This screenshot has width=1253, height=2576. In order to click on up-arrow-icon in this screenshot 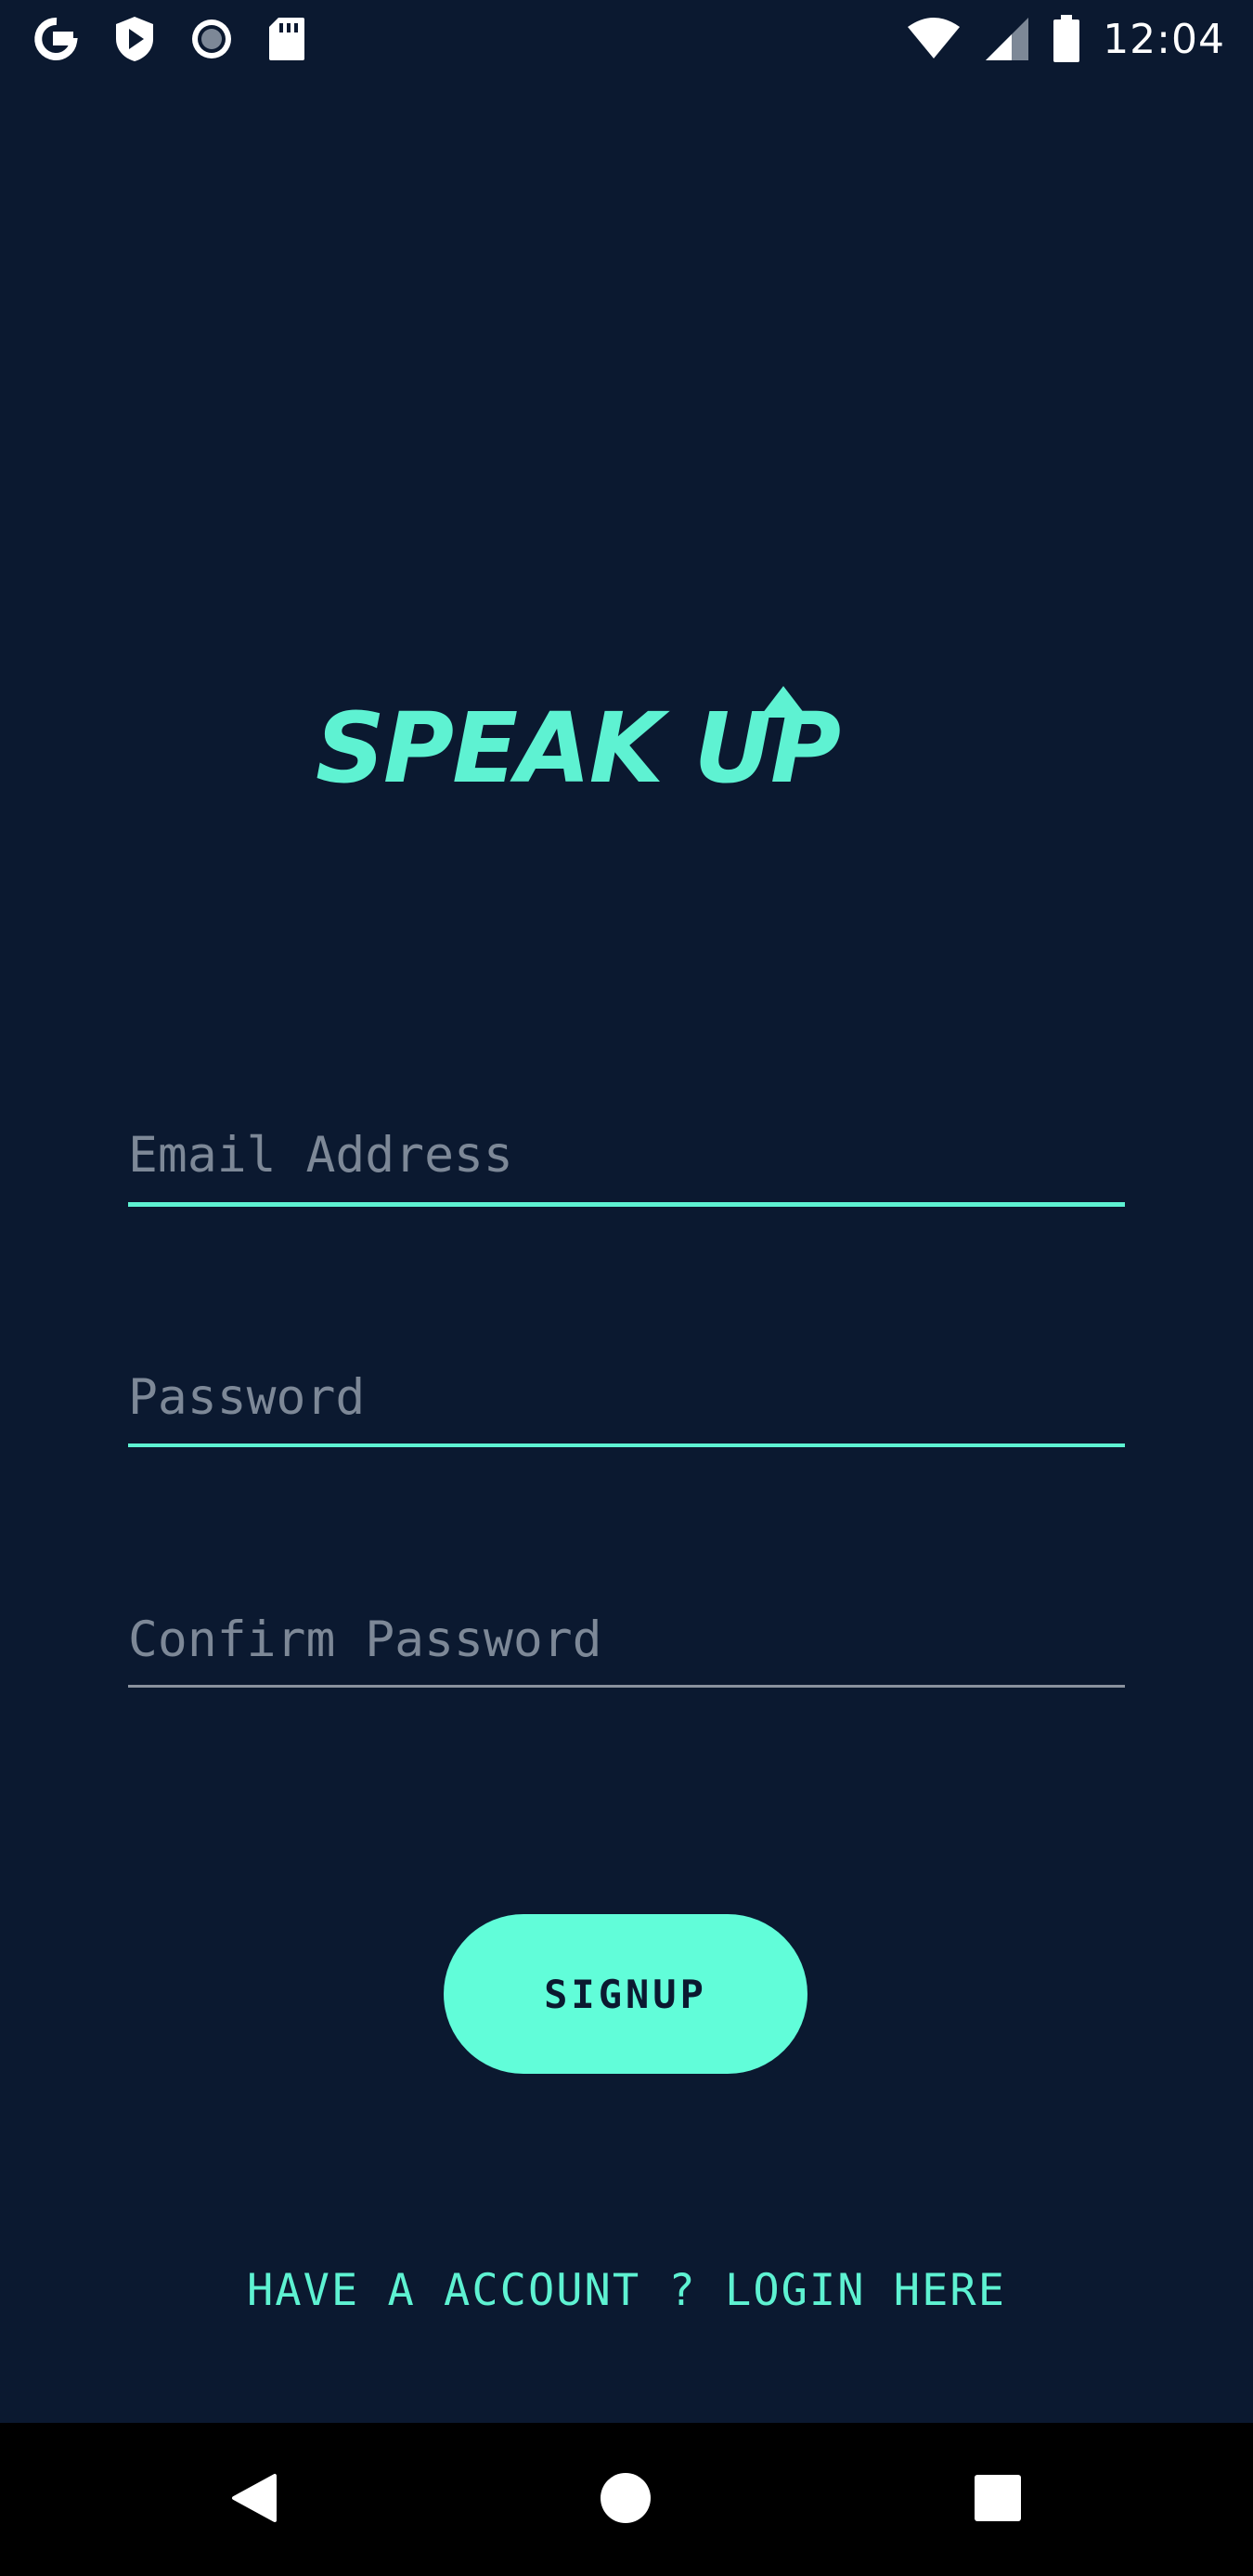, I will do `click(784, 706)`.